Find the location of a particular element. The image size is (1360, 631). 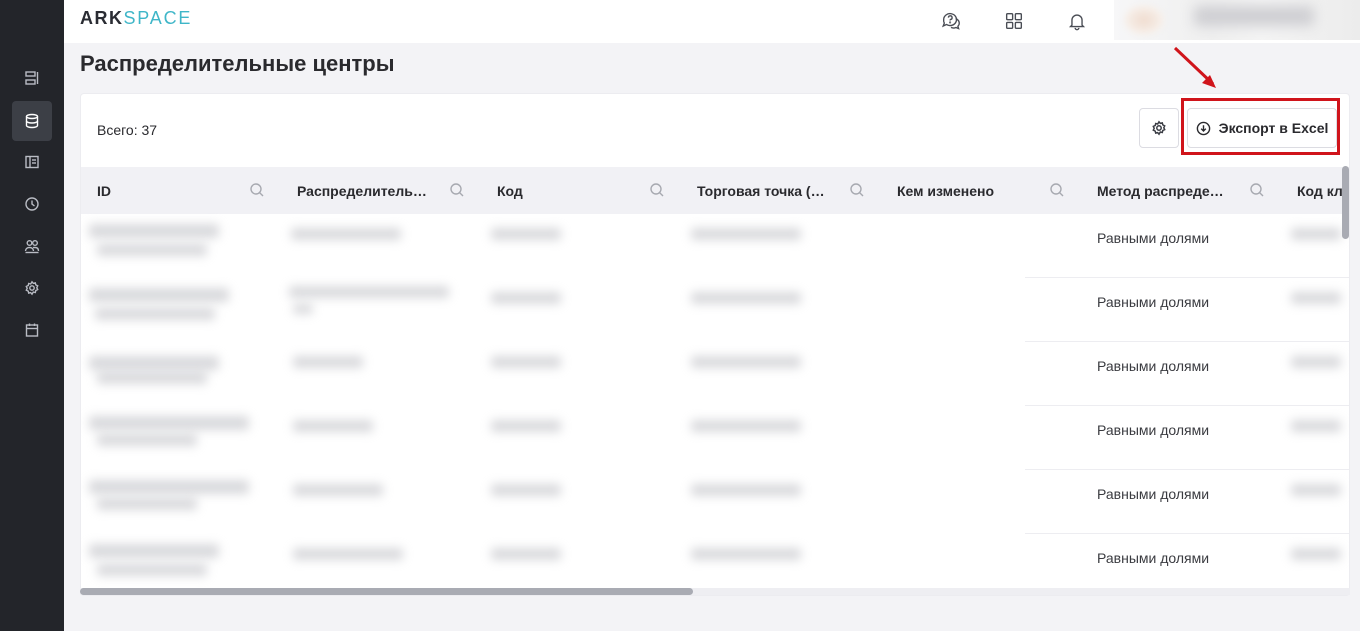

export-highlight-box is located at coordinates (1260, 126).